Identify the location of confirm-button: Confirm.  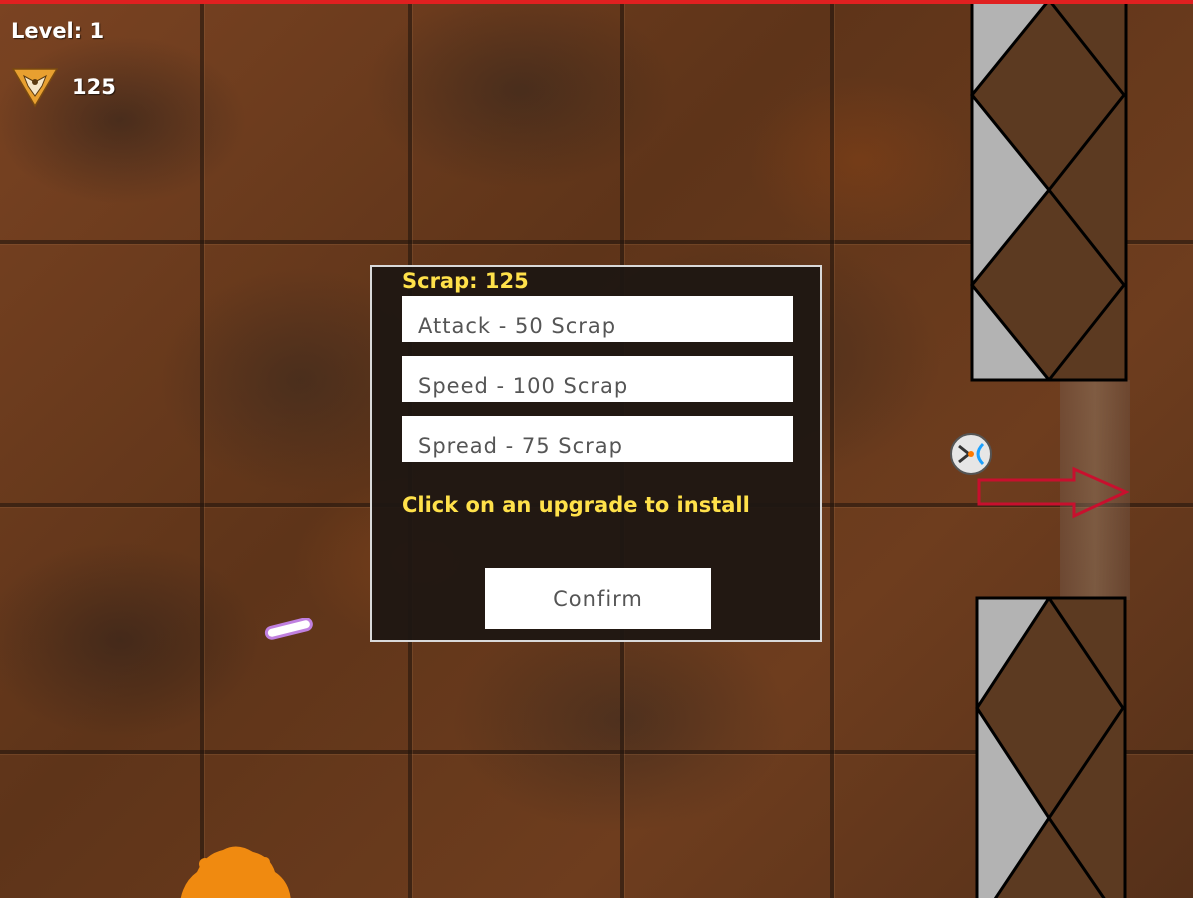
(598, 598).